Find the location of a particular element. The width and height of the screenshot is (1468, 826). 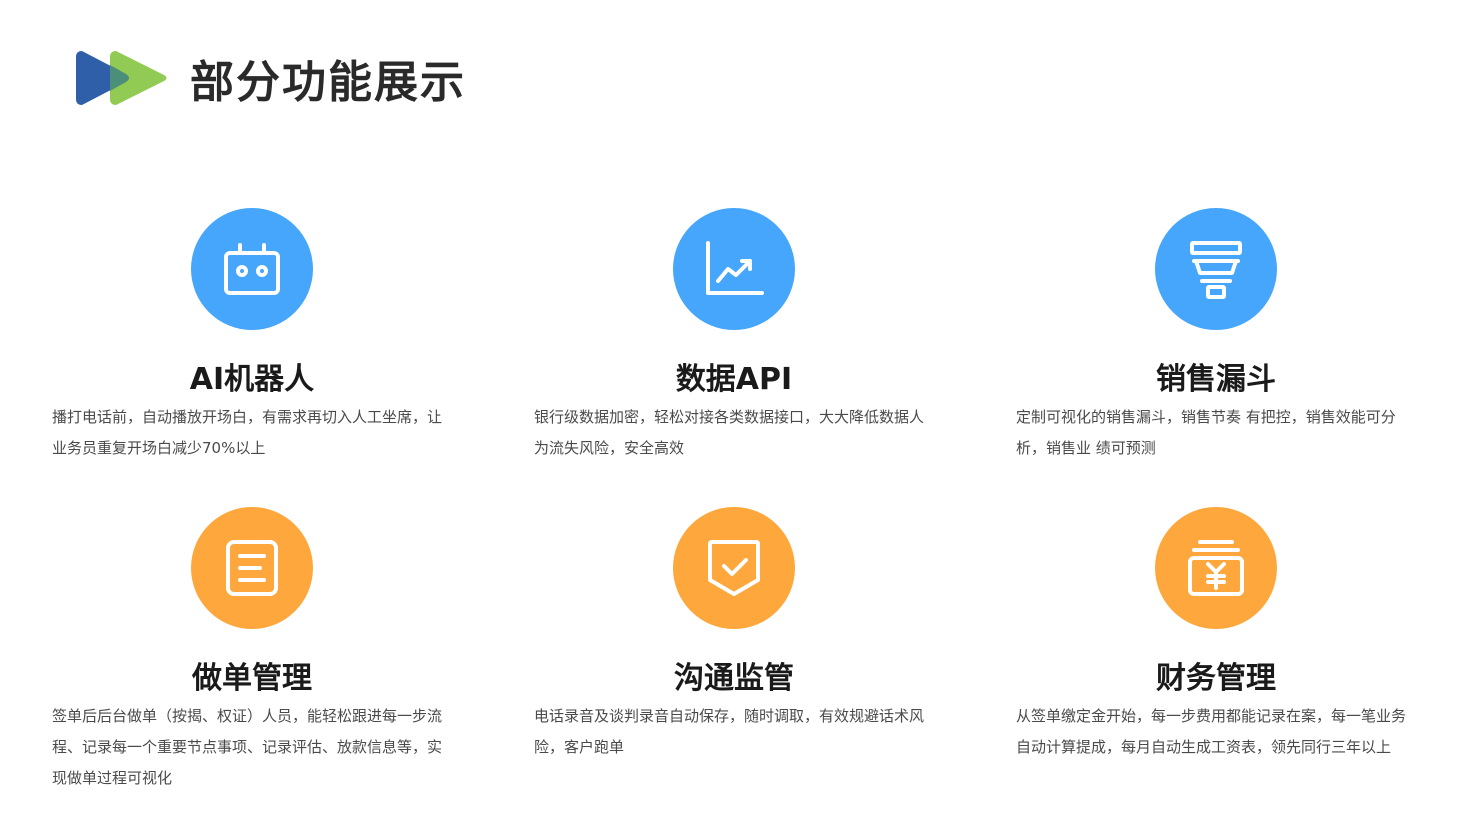

page-title: 部分功能展示 is located at coordinates (328, 82).